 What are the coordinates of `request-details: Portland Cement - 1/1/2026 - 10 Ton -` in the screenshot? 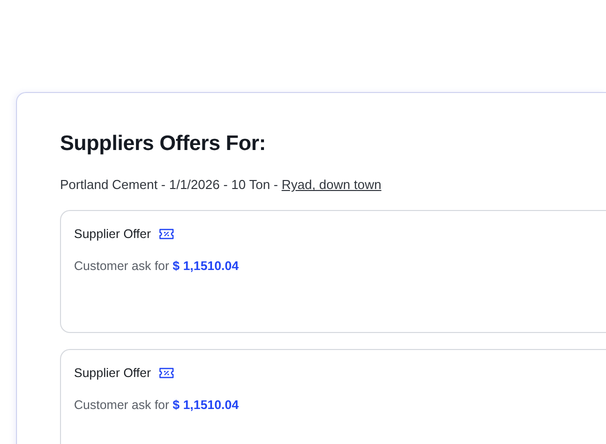 It's located at (169, 184).